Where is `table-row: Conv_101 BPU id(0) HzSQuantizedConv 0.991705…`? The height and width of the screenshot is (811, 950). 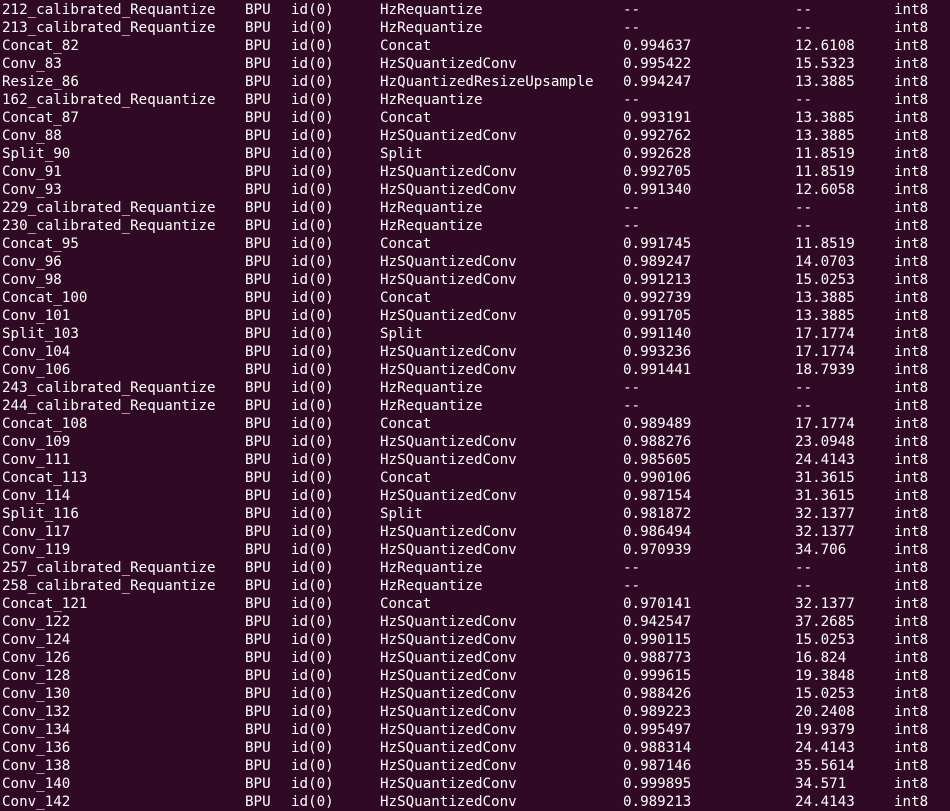 table-row: Conv_101 BPU id(0) HzSQuantizedConv 0.991705… is located at coordinates (475, 316).